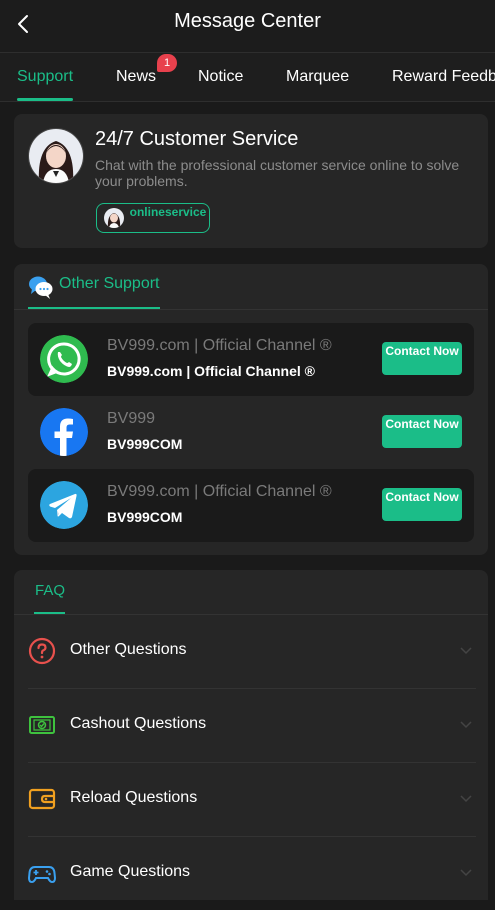 Image resolution: width=495 pixels, height=910 pixels. I want to click on telegram-icon, so click(64, 505).